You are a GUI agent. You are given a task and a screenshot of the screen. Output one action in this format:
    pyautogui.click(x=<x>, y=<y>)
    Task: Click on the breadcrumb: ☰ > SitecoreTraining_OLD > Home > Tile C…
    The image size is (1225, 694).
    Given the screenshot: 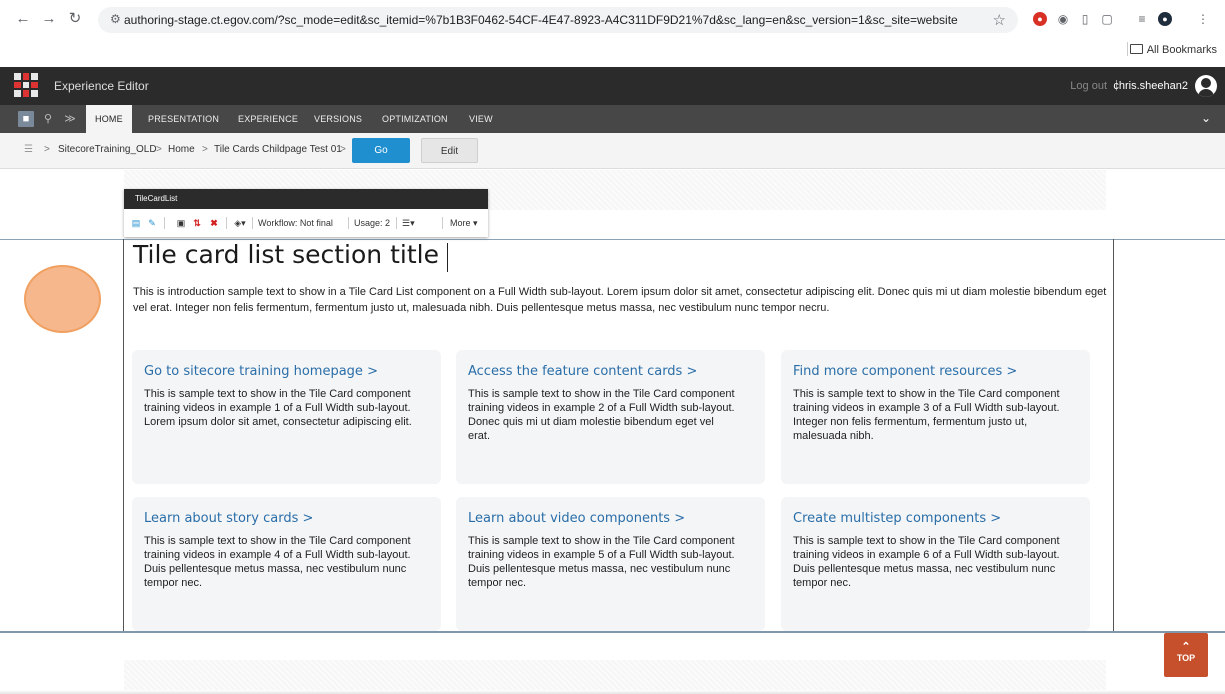 What is the action you would take?
    pyautogui.click(x=612, y=151)
    